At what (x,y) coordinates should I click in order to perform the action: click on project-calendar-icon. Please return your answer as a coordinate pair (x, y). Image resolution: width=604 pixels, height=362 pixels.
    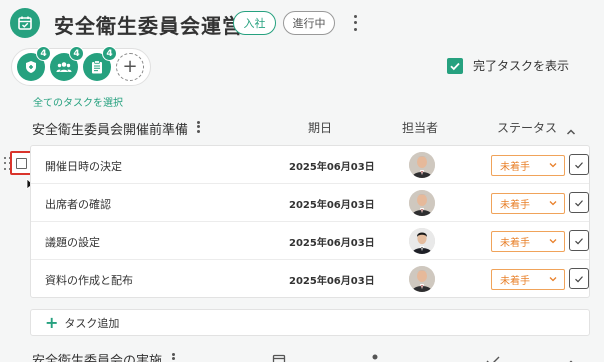
    Looking at the image, I should click on (25, 23).